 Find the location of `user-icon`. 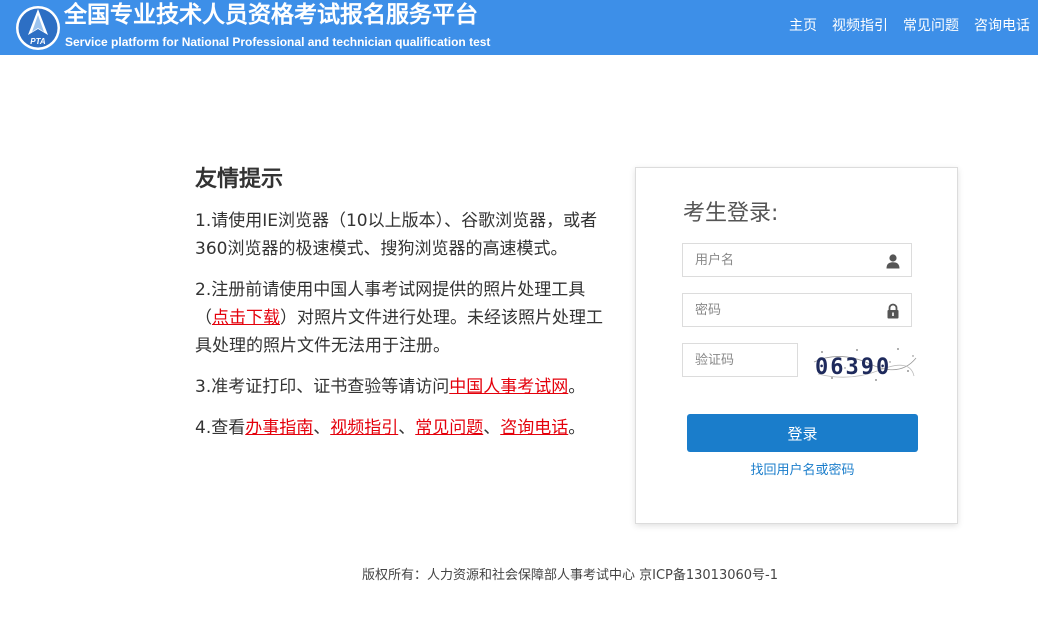

user-icon is located at coordinates (893, 261).